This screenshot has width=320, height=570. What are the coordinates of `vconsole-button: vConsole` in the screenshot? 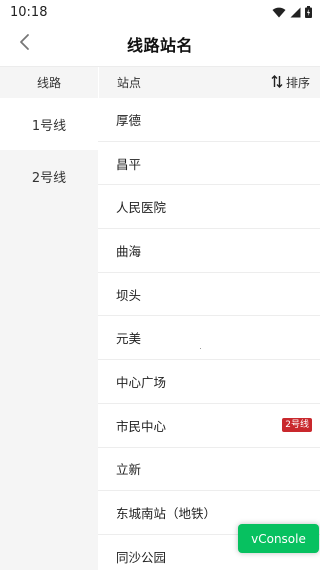 It's located at (278, 538).